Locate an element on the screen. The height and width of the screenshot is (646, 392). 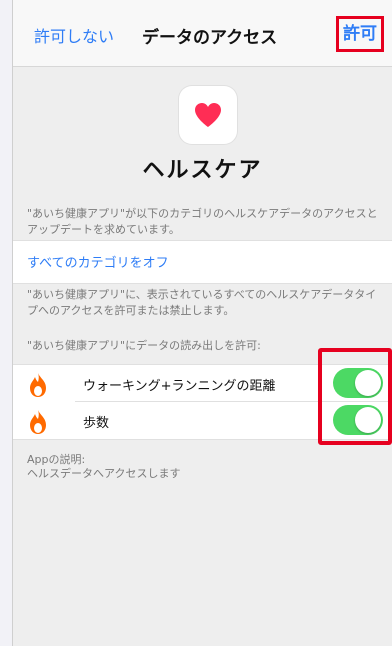
all-off-cell: すべてのカテゴリをオフ is located at coordinates (202, 262).